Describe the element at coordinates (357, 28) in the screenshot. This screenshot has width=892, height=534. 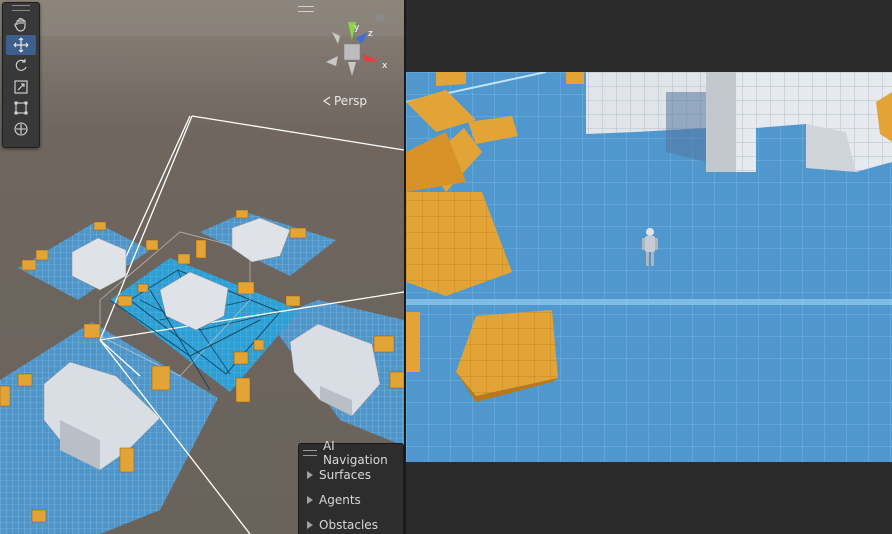
I see `svg-text: y` at that location.